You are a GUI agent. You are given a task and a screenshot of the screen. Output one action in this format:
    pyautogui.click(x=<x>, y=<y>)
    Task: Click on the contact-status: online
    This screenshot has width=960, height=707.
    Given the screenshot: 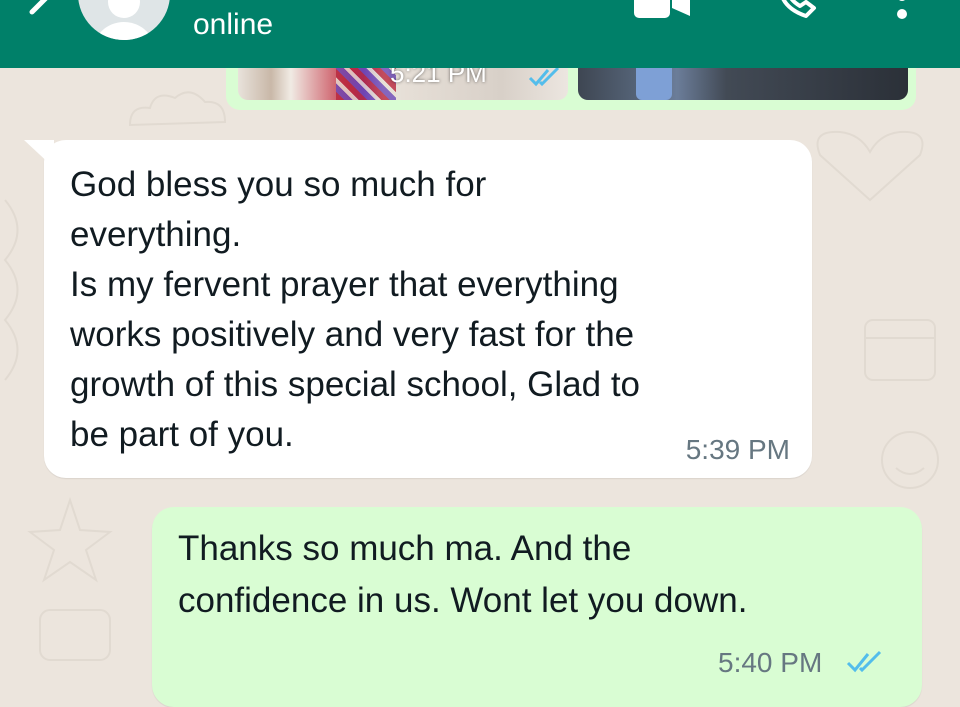 What is the action you would take?
    pyautogui.click(x=233, y=24)
    